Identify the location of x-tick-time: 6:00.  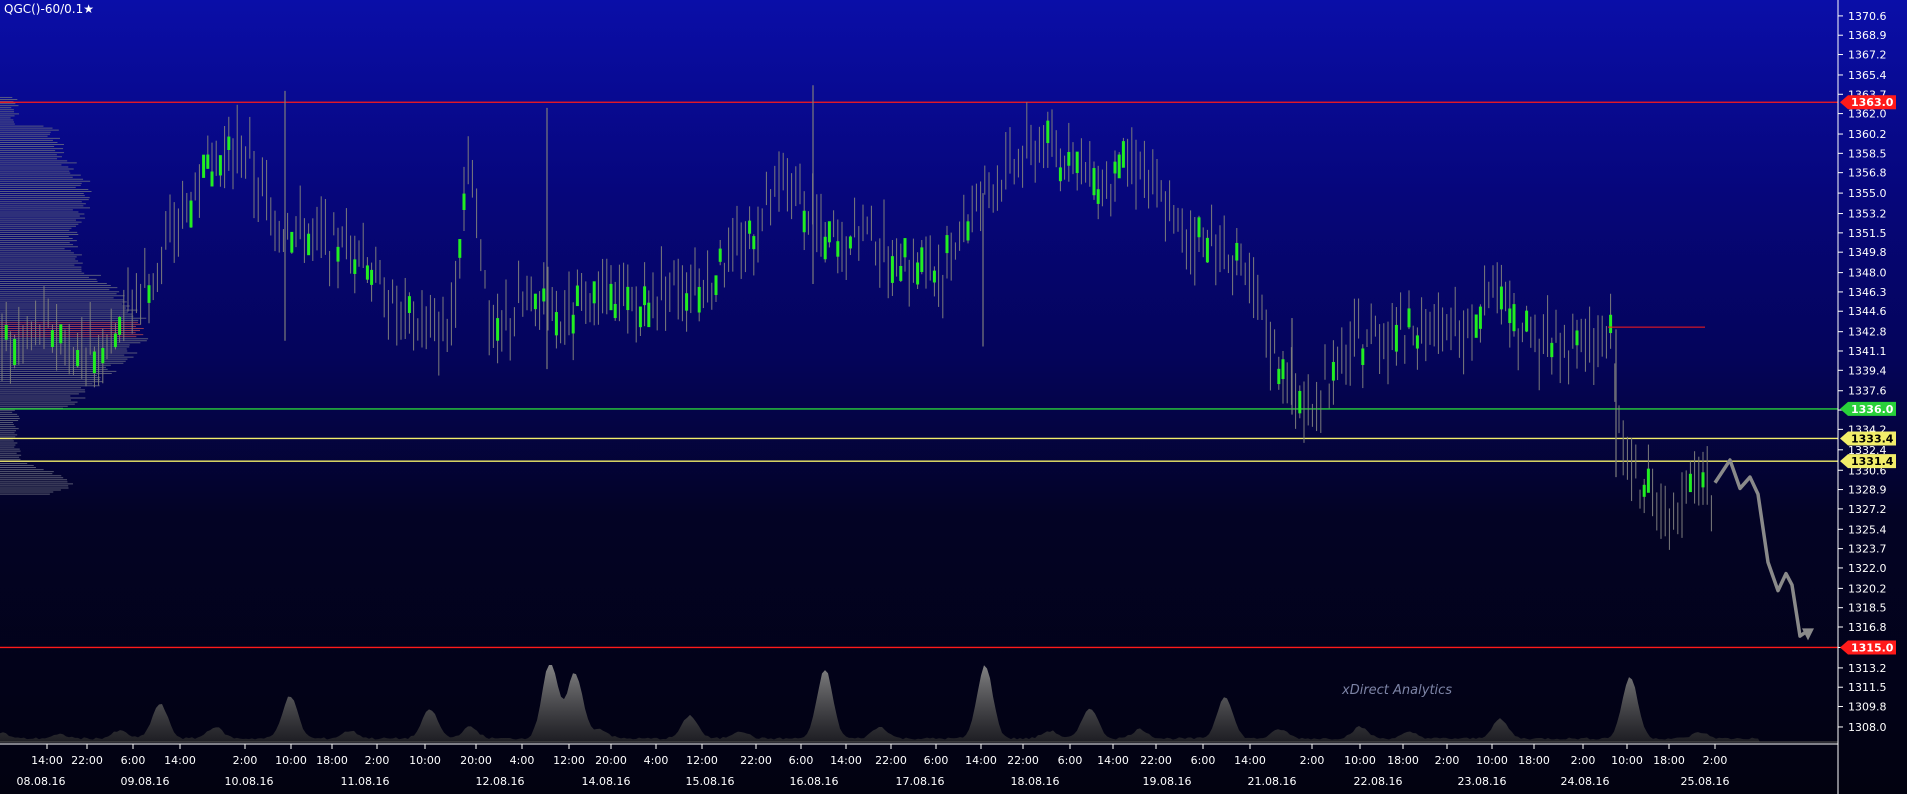
(801, 760).